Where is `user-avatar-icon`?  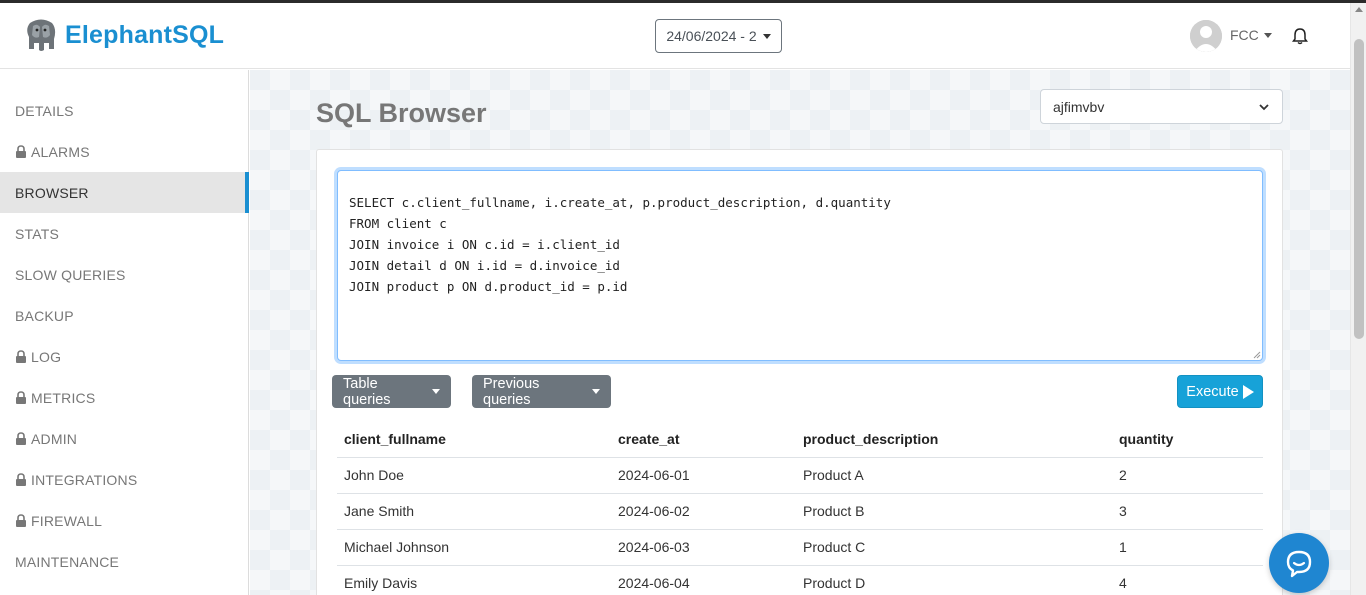 user-avatar-icon is located at coordinates (1206, 36).